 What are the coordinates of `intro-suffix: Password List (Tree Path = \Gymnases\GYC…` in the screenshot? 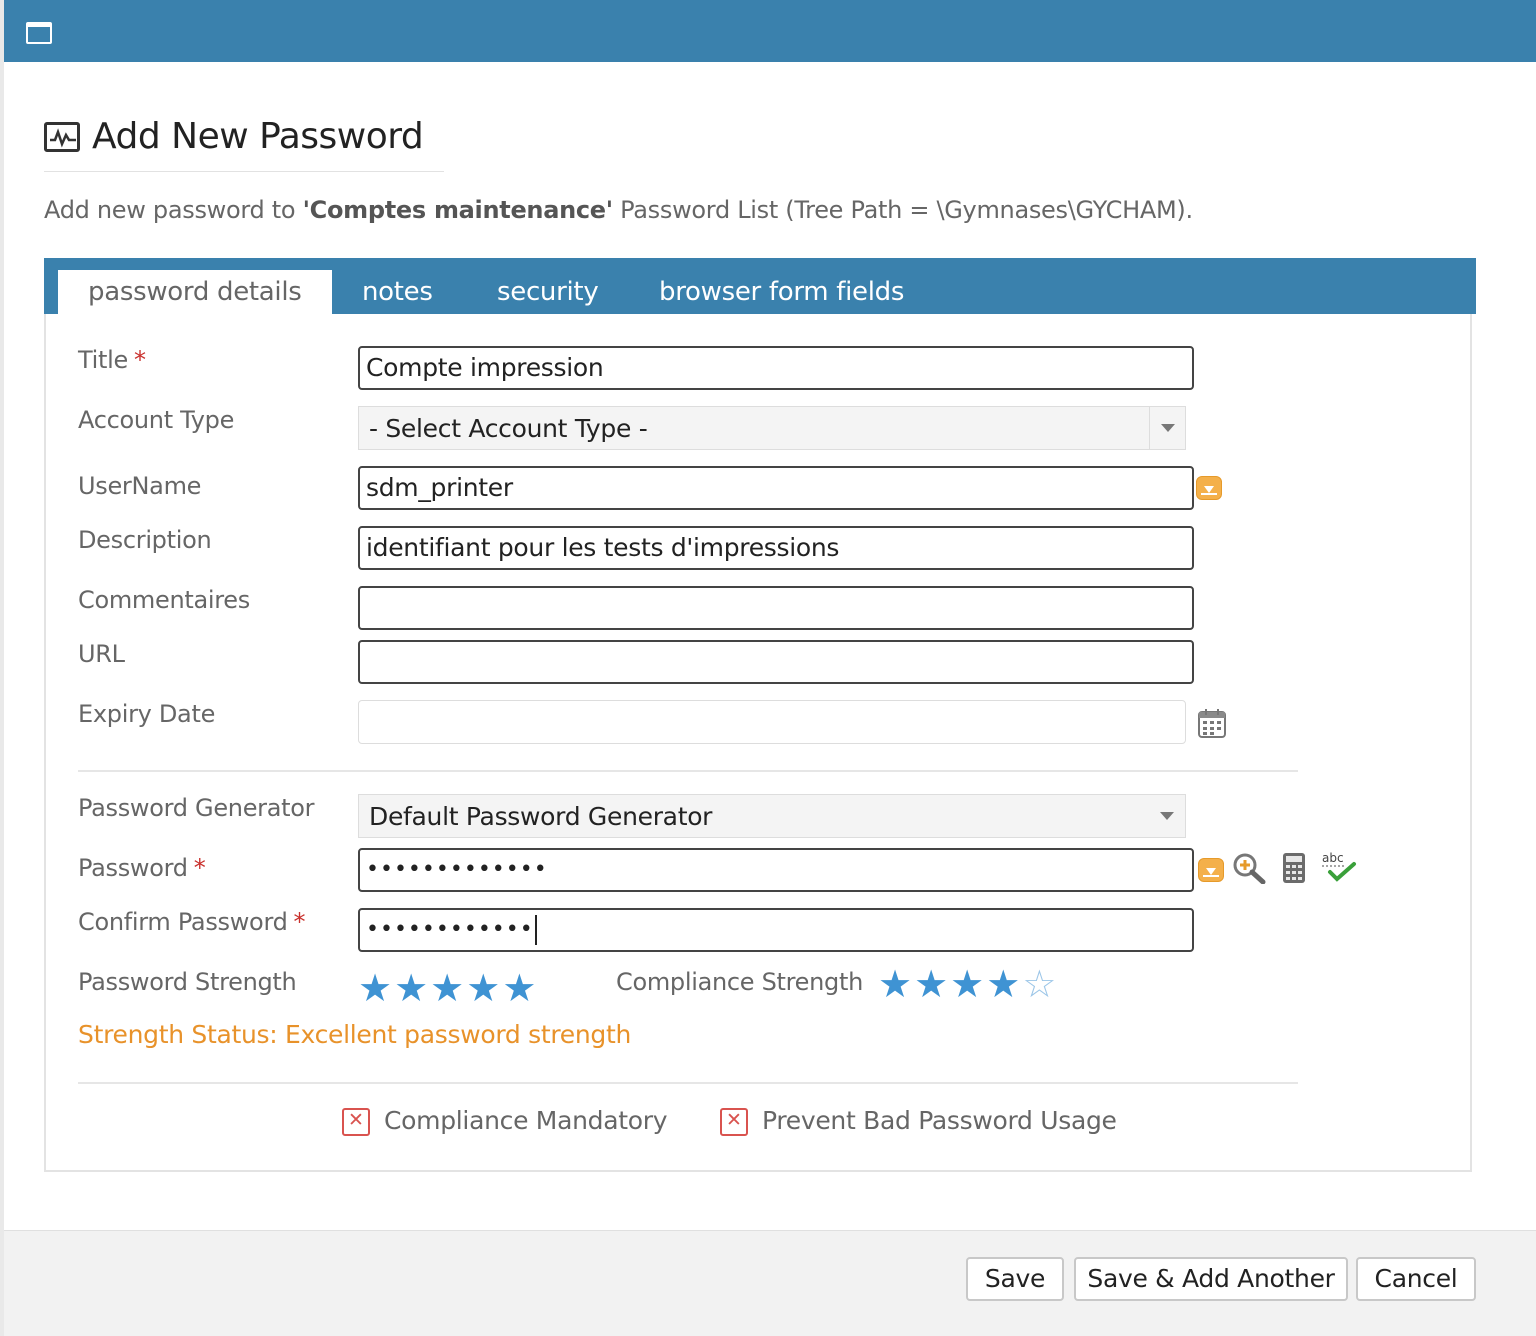 It's located at (902, 210).